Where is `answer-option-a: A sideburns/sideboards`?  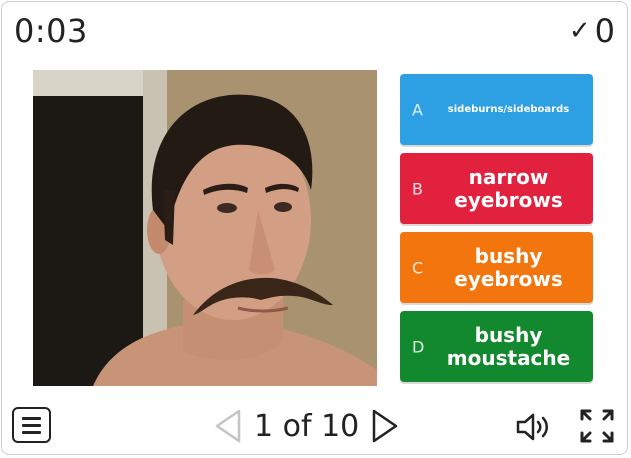 answer-option-a: A sideburns/sideboards is located at coordinates (496, 109).